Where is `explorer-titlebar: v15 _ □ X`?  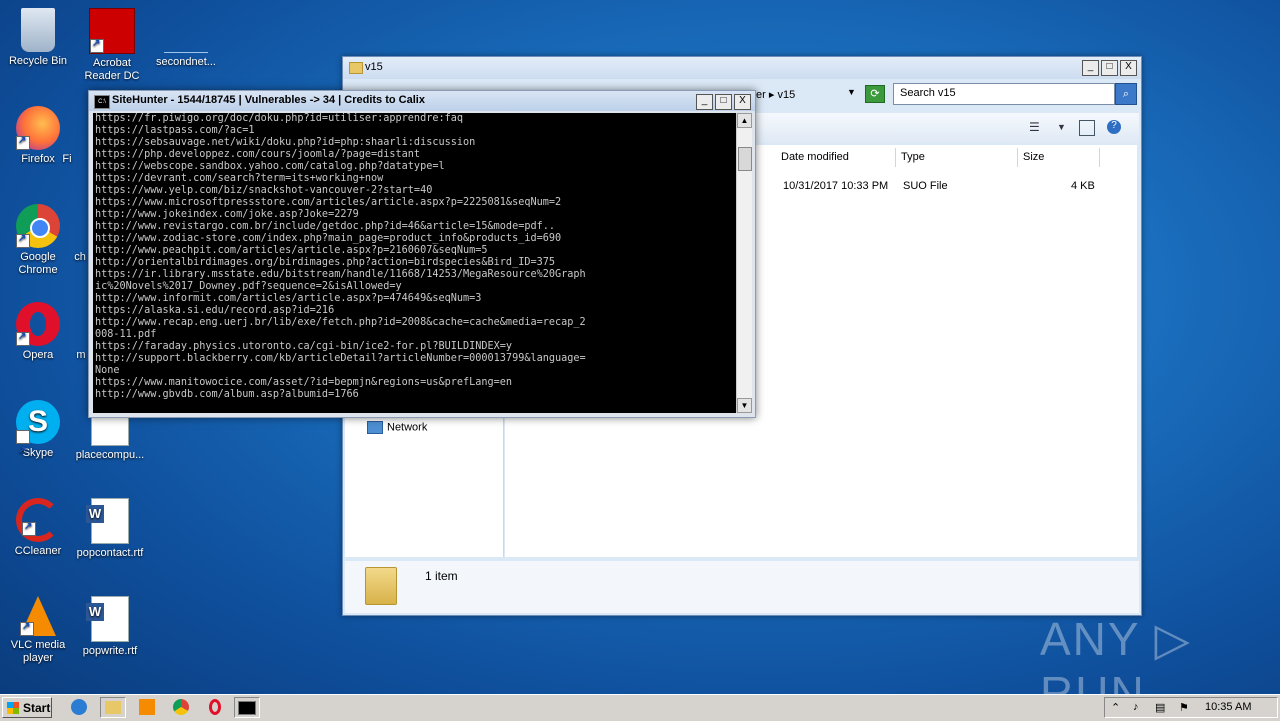 explorer-titlebar: v15 _ □ X is located at coordinates (742, 68).